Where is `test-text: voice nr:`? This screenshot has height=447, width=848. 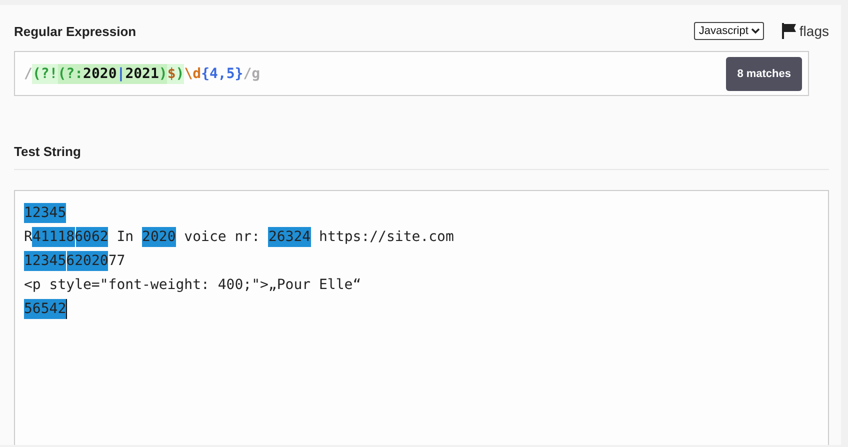
test-text: voice nr: is located at coordinates (222, 237).